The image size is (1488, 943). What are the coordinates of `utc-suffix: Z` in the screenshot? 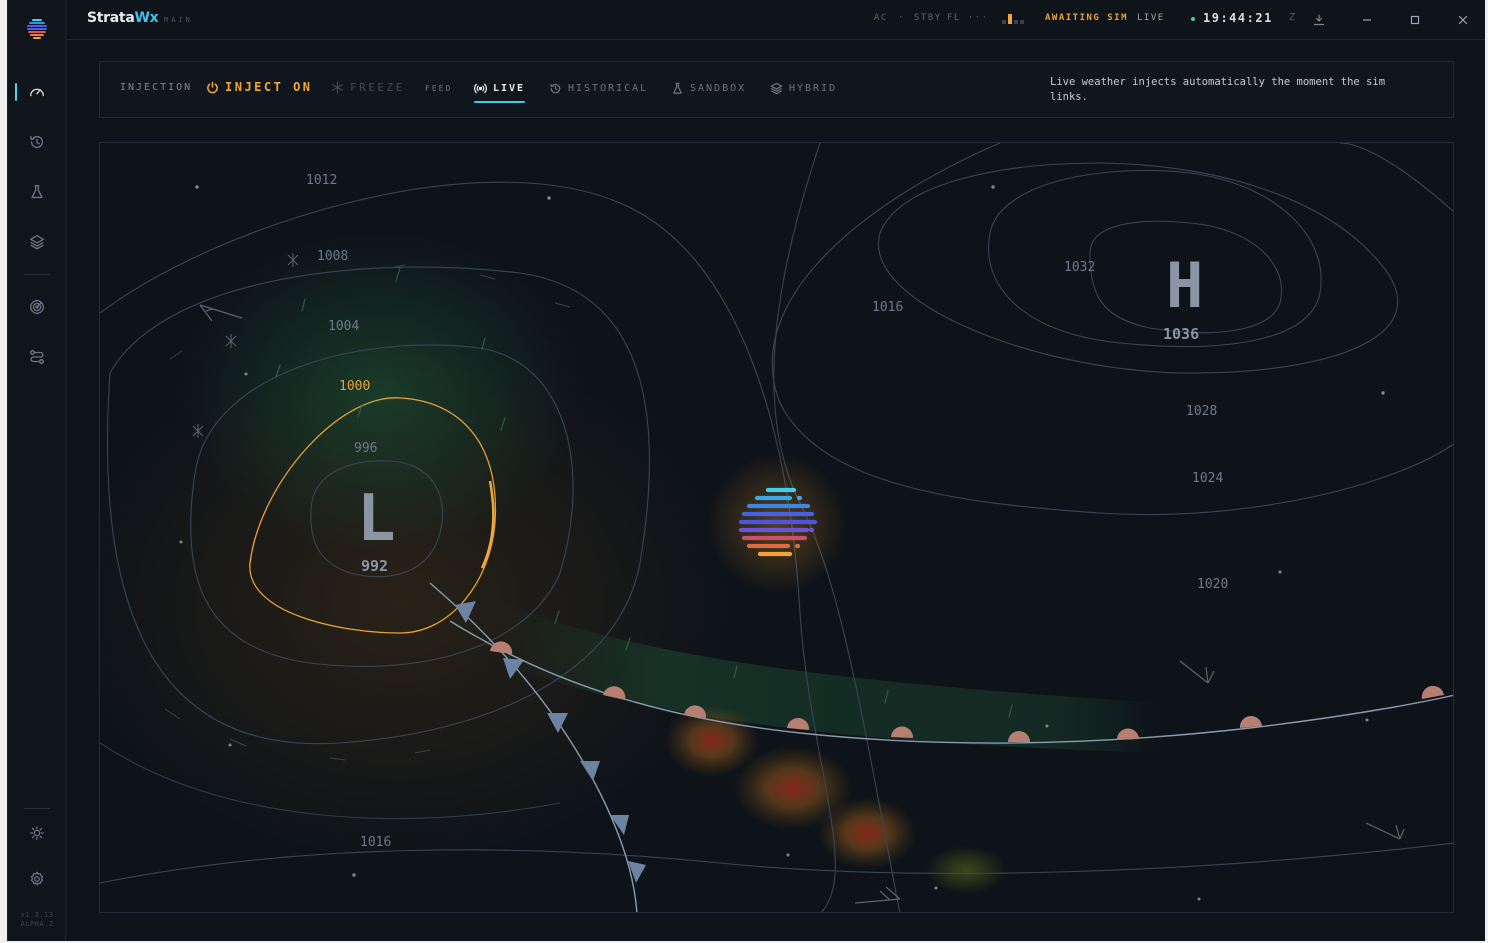 It's located at (1292, 17).